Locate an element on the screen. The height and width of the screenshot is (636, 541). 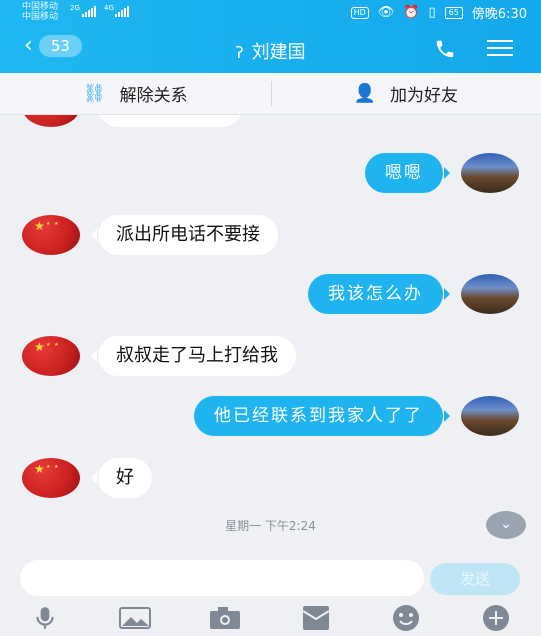
battery-icon: 65 is located at coordinates (453, 12).